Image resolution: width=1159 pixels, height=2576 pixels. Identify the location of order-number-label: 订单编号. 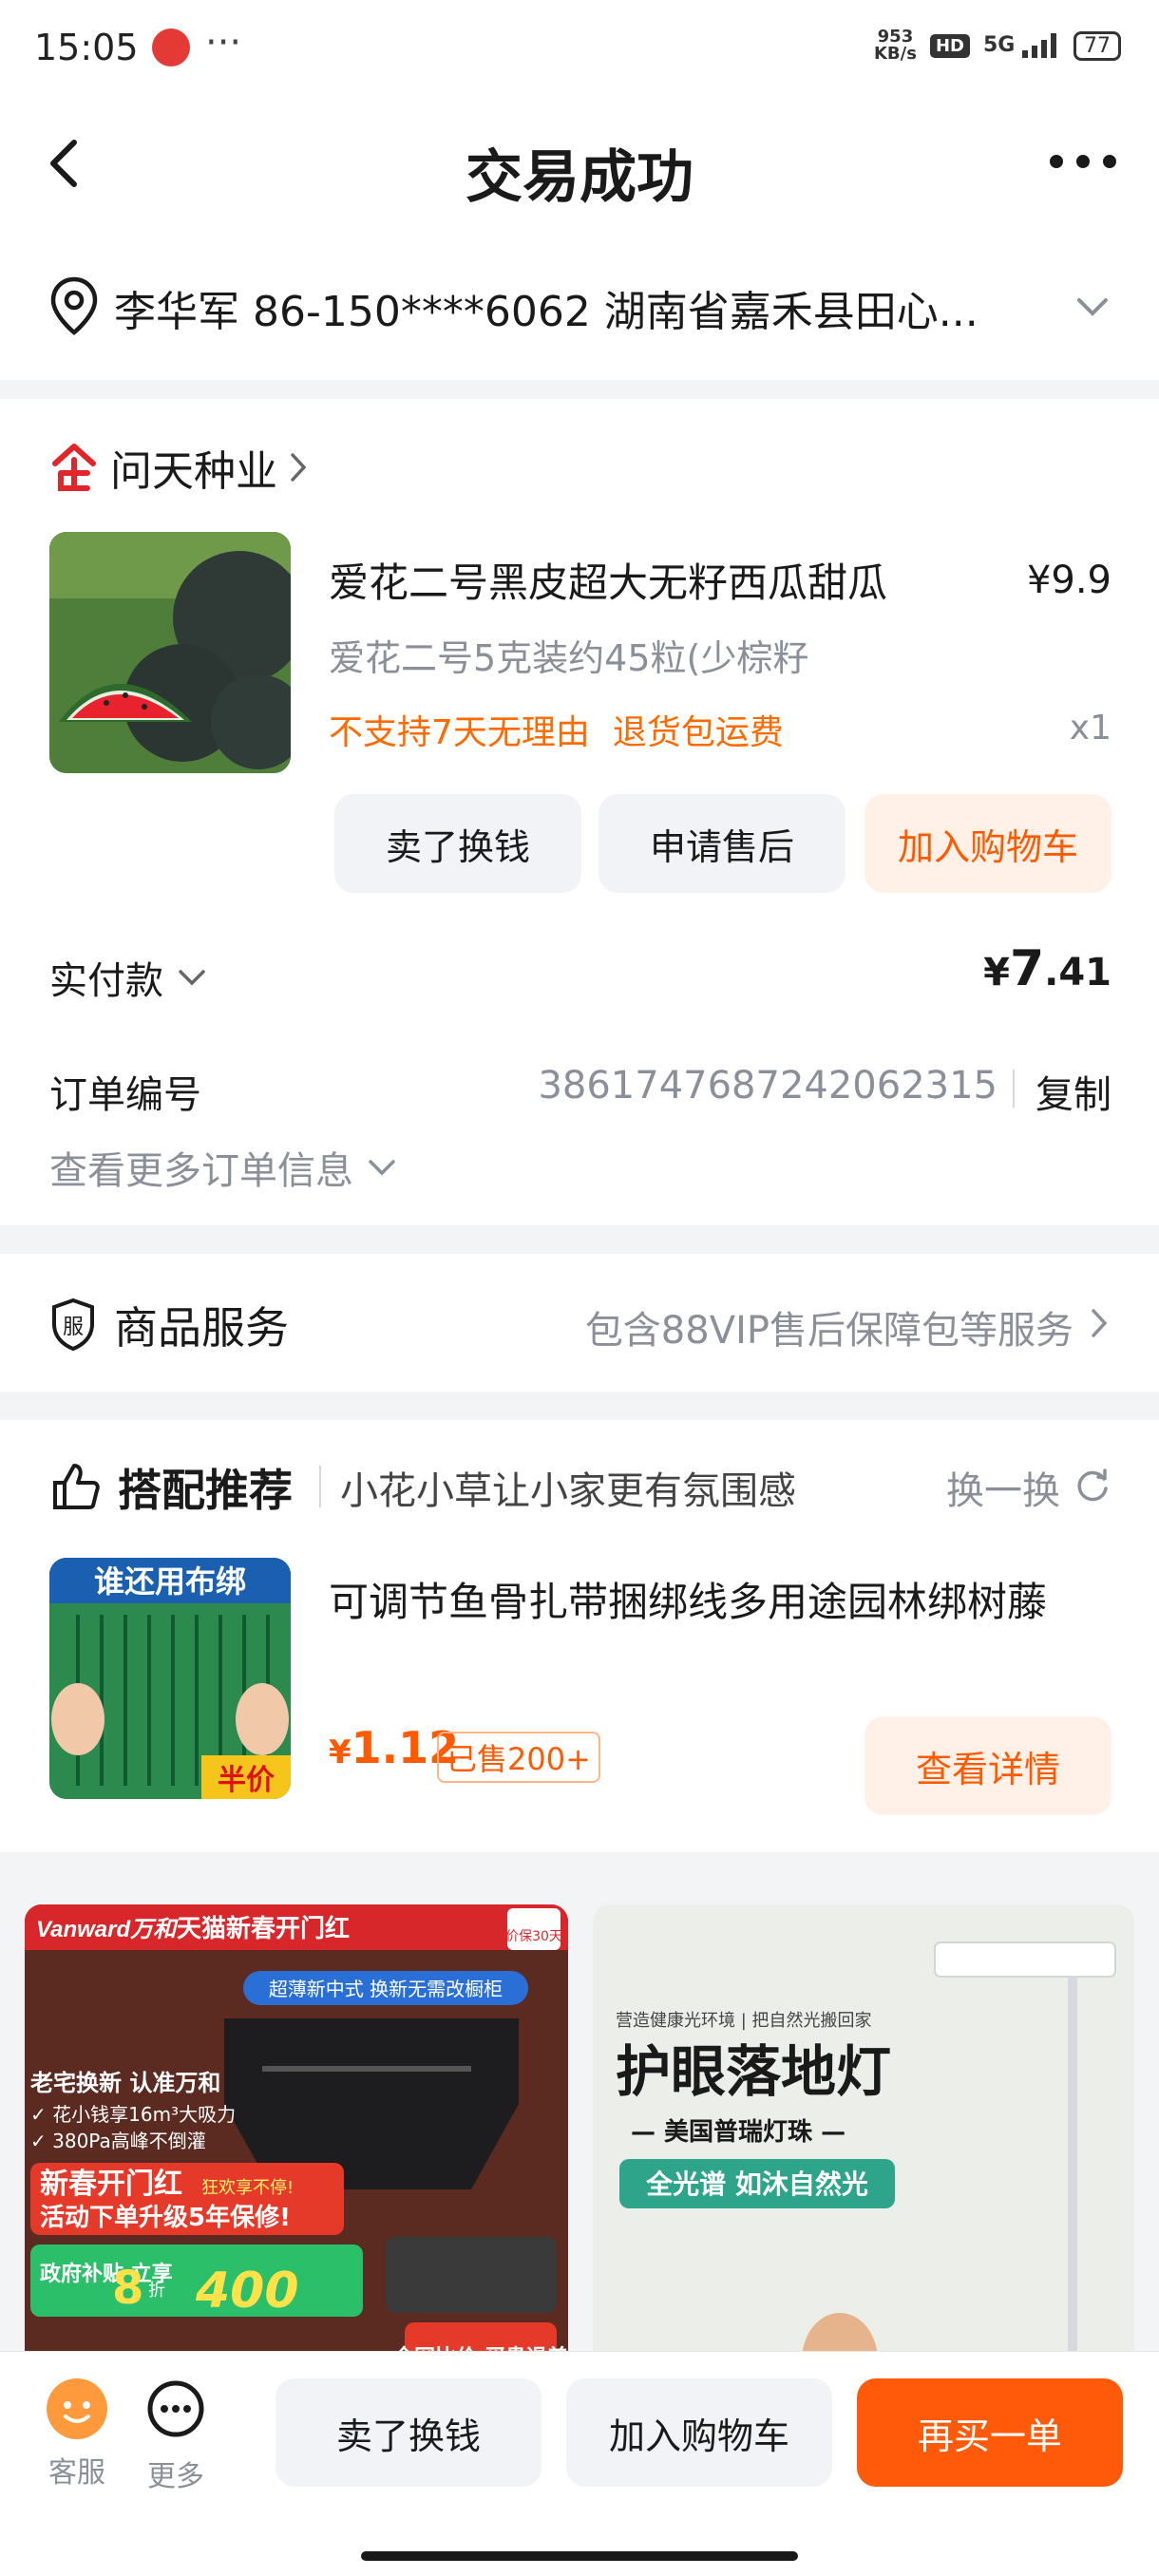
(125, 1095).